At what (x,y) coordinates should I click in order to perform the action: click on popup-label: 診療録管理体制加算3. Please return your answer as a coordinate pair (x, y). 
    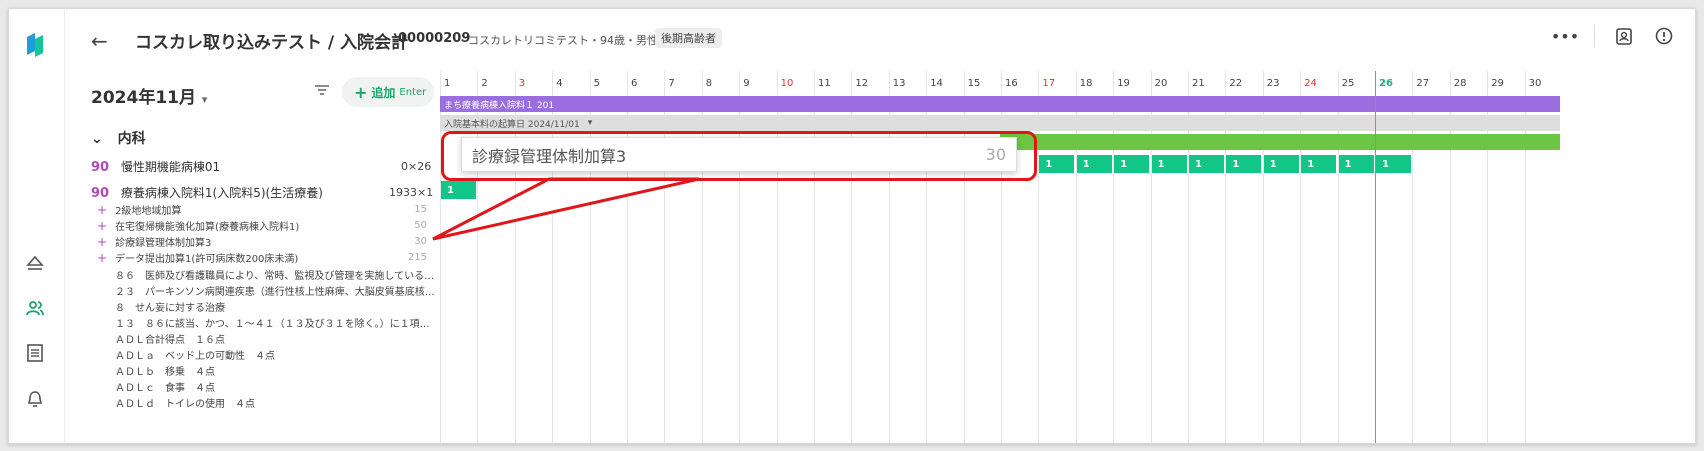
    Looking at the image, I should click on (549, 156).